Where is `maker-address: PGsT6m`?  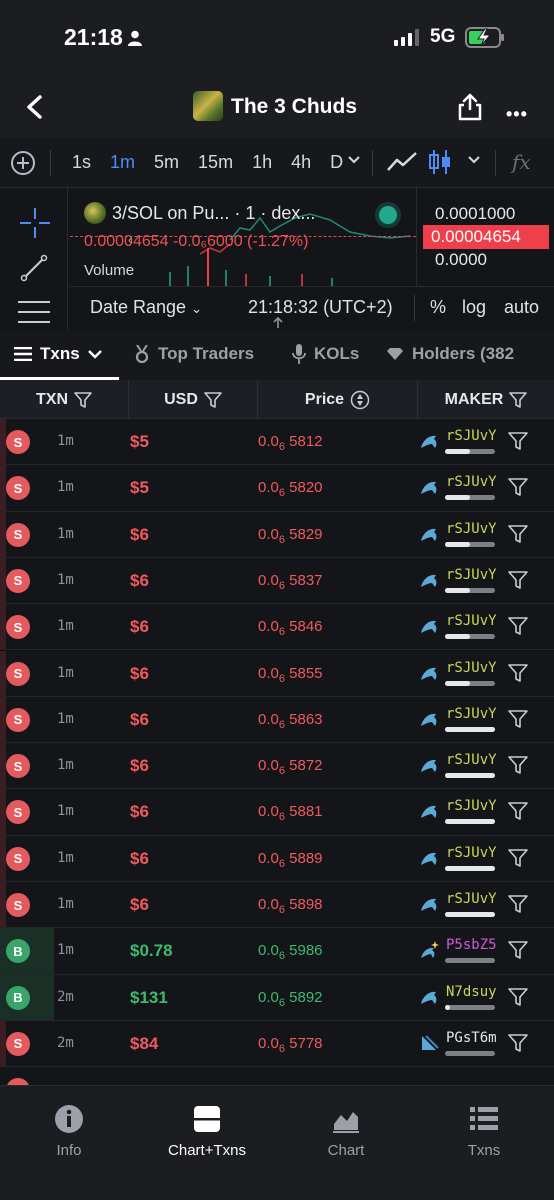
maker-address: PGsT6m is located at coordinates (471, 1038).